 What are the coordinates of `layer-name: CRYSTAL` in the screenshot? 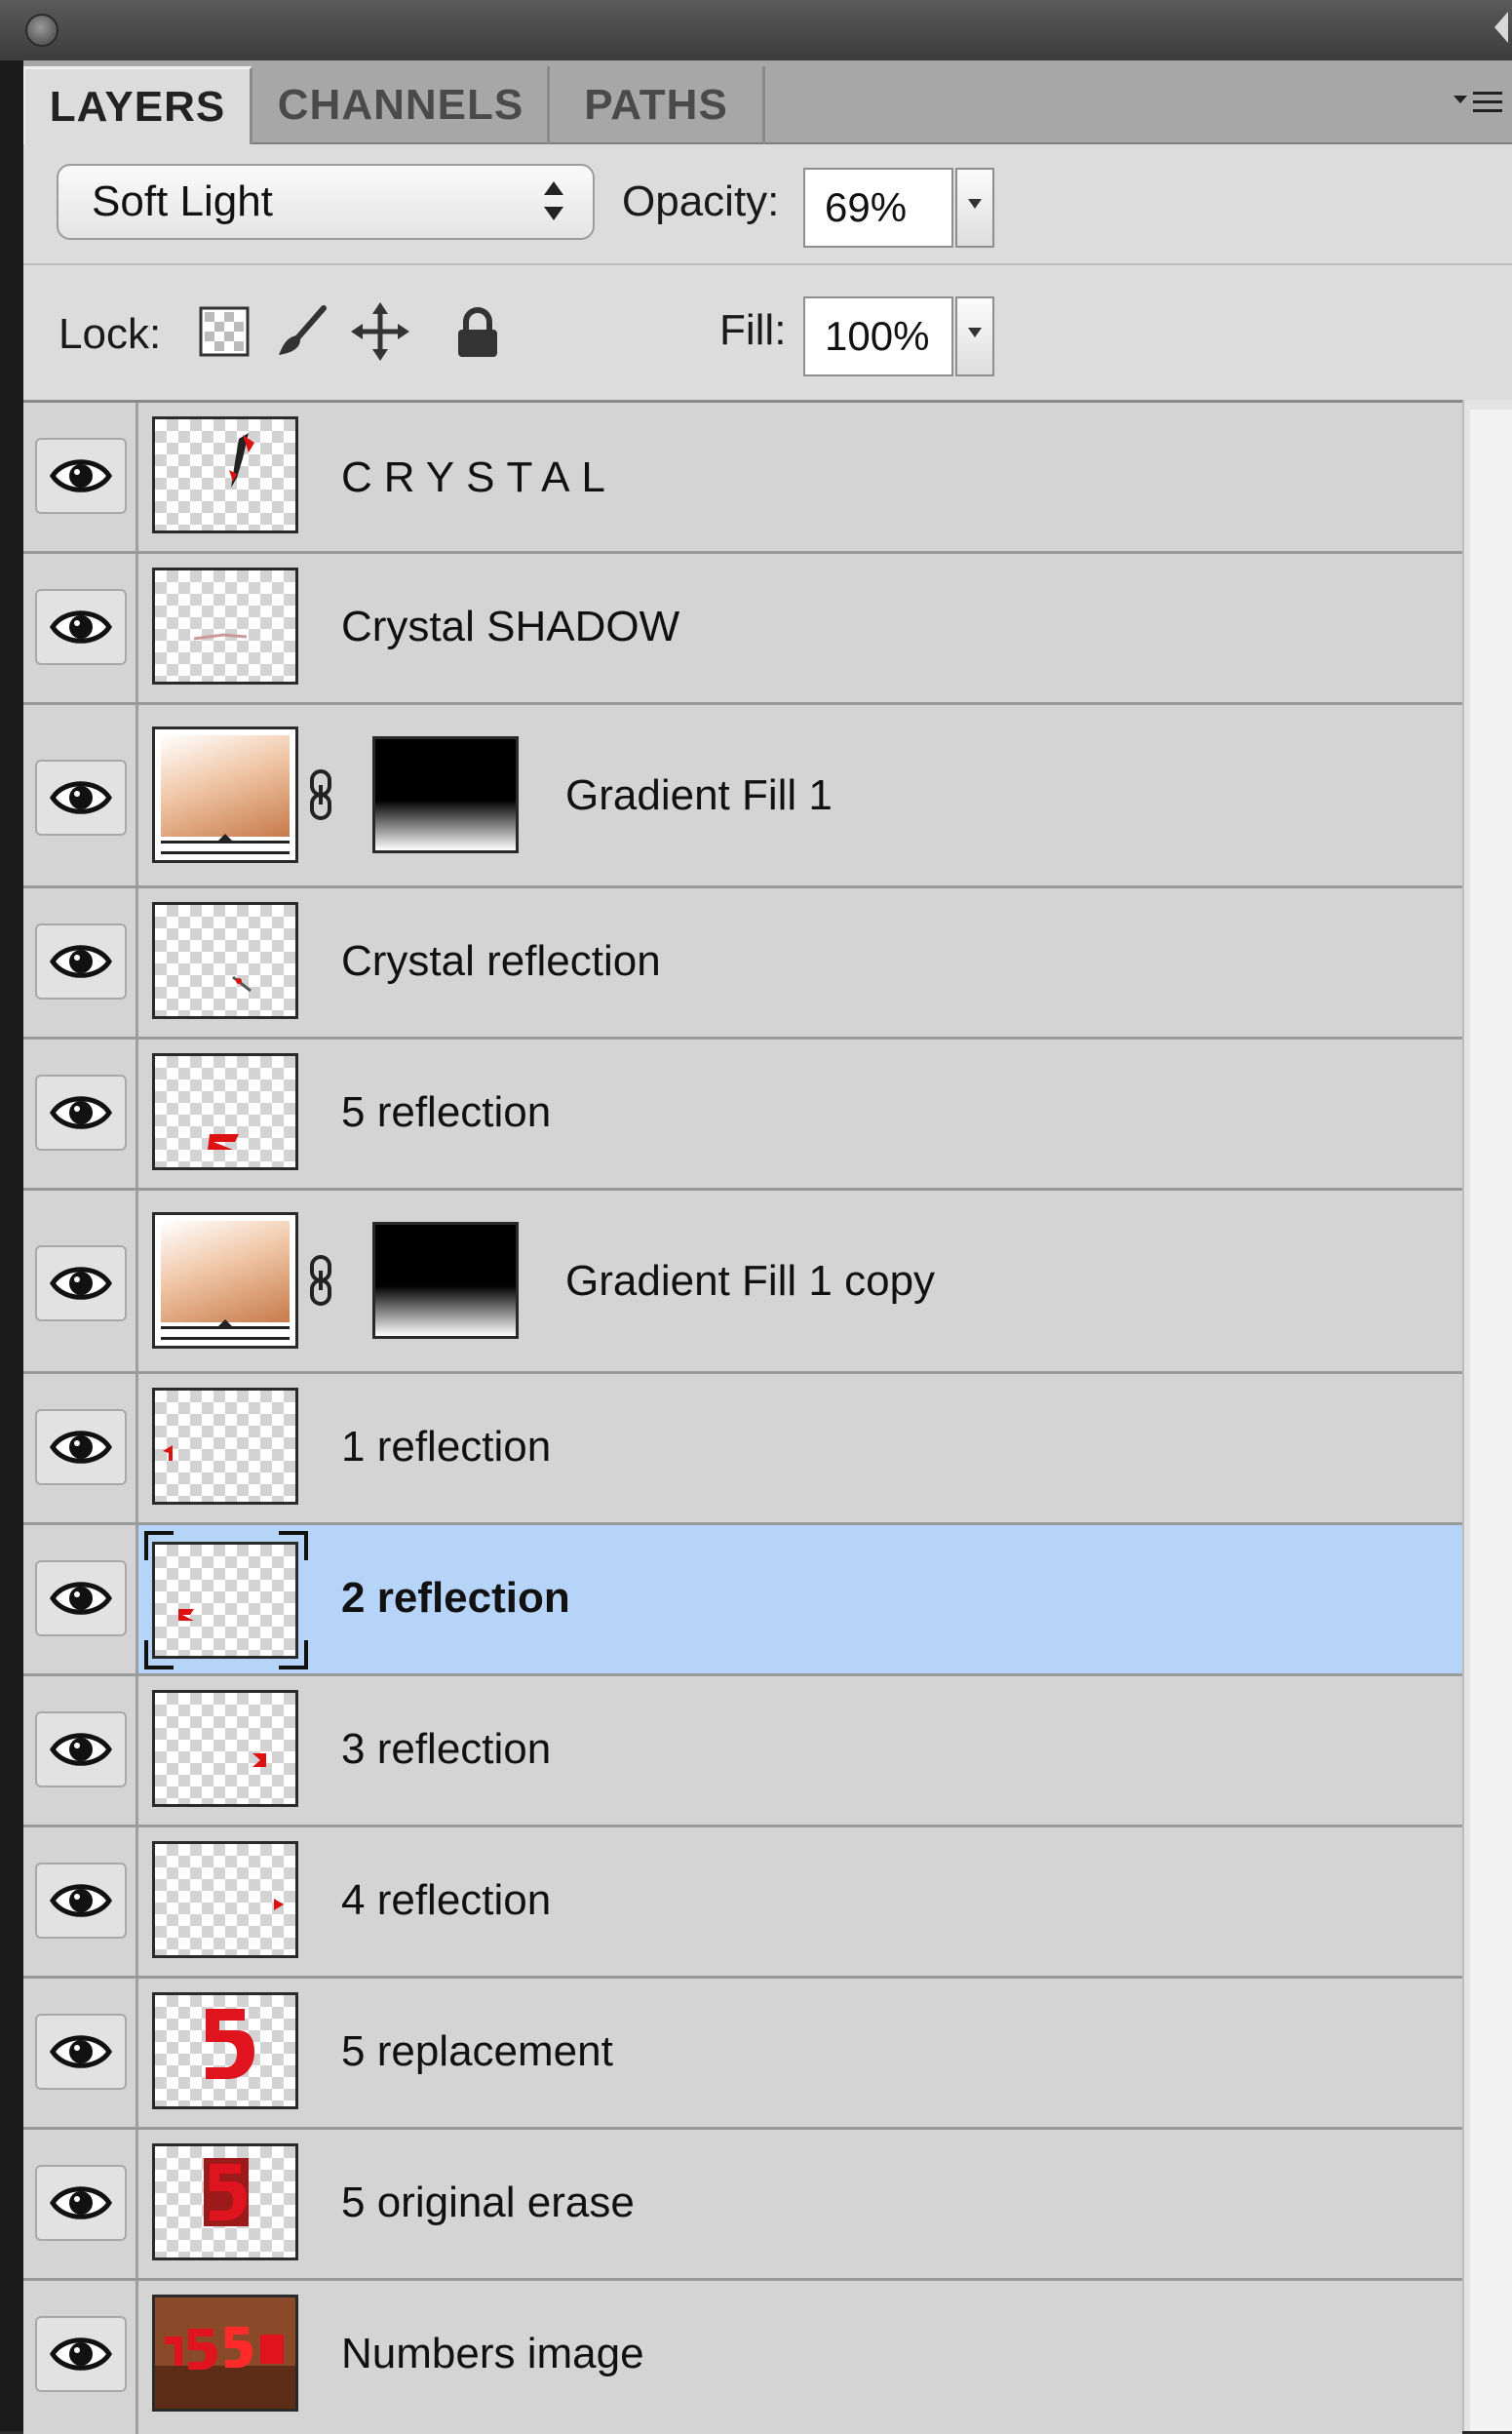 It's located at (479, 477).